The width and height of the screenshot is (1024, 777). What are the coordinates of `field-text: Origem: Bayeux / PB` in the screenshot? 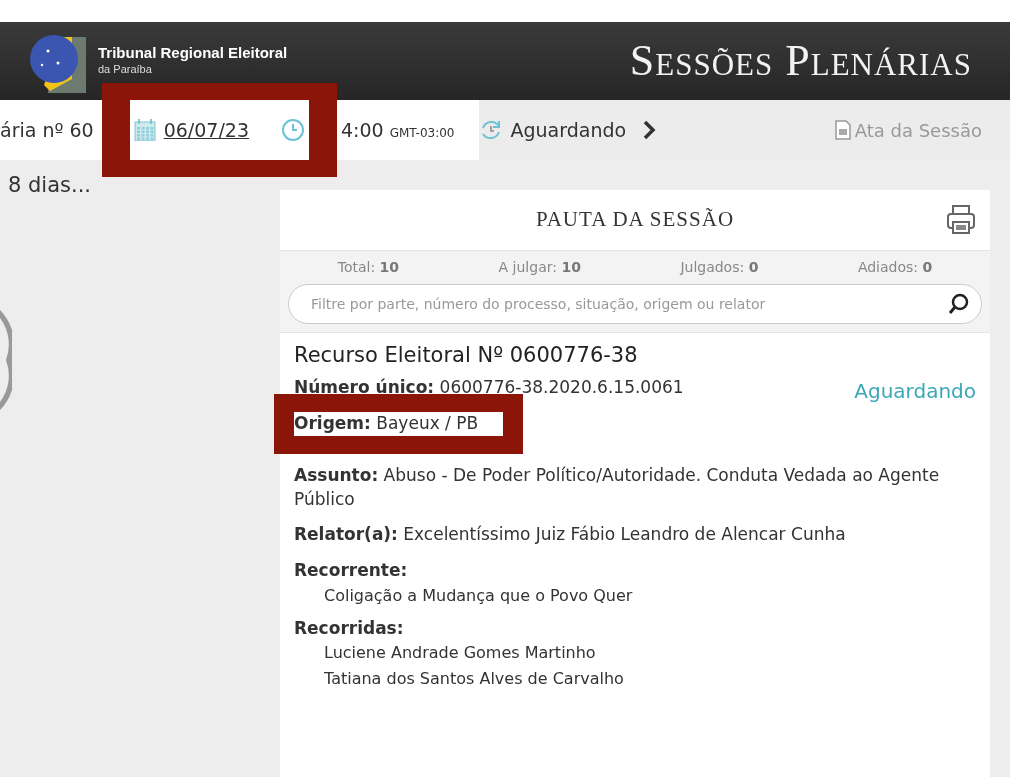 It's located at (386, 423).